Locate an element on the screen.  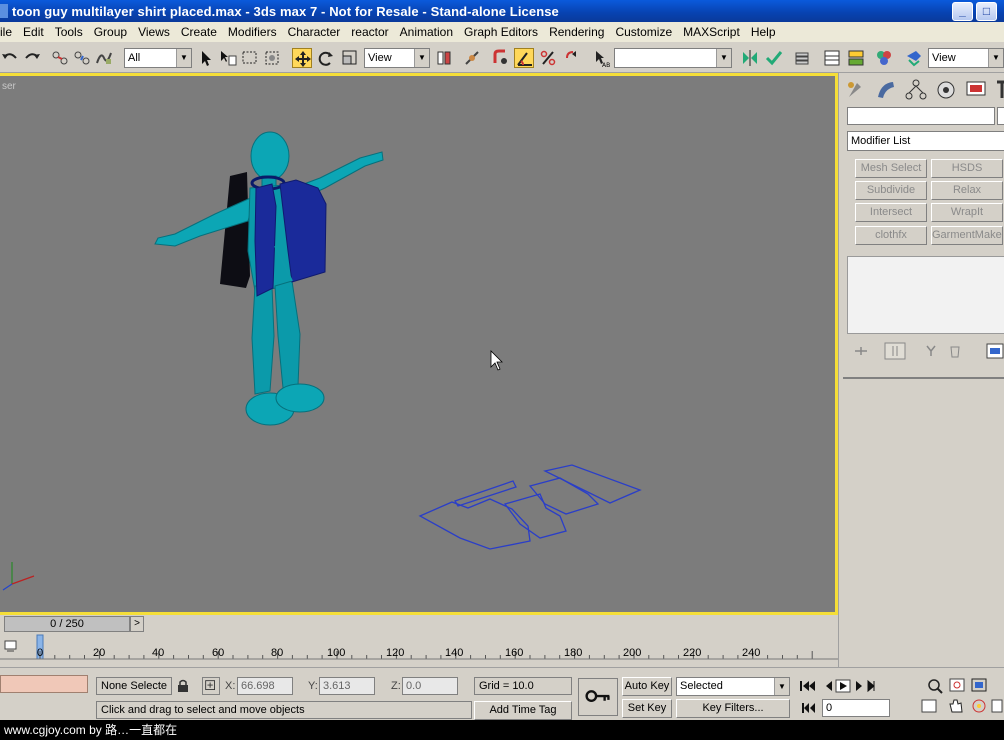
set-key-button: Set Key is located at coordinates (647, 708).